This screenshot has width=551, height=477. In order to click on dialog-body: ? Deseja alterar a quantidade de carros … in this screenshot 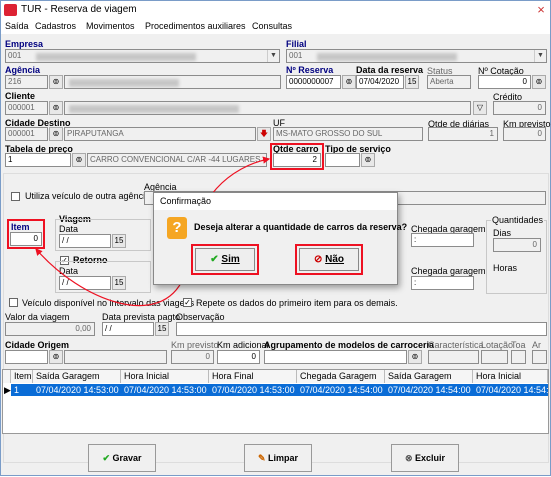, I will do `click(280, 247)`.